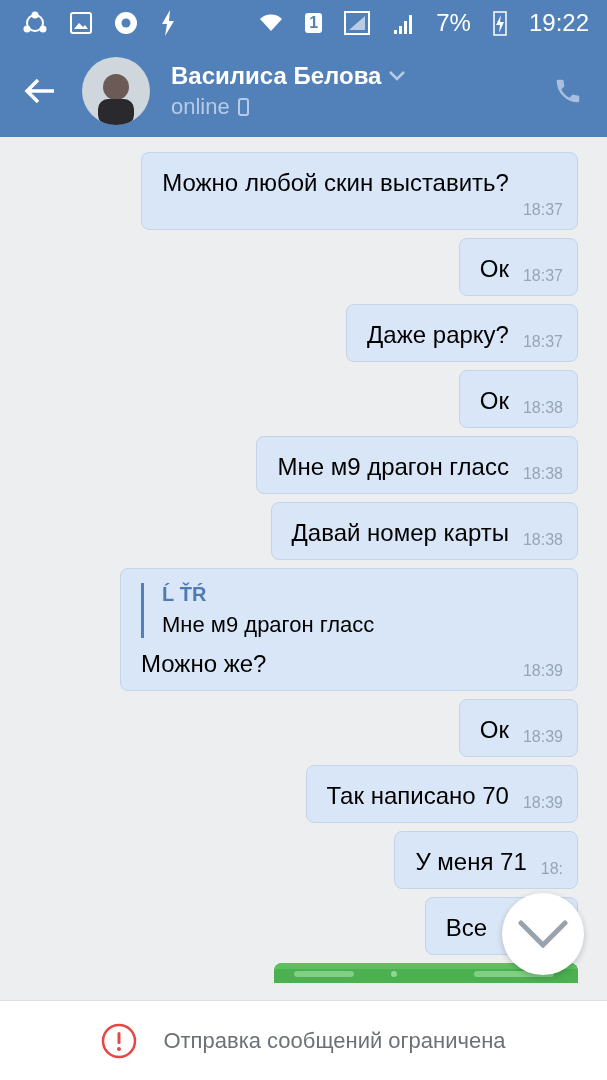 The image size is (607, 1080). I want to click on bolt-icon, so click(168, 22).